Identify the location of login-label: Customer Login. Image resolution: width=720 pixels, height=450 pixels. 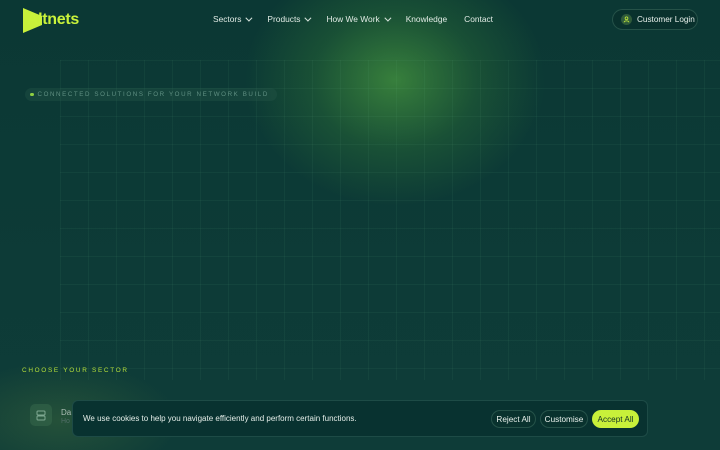
(666, 19).